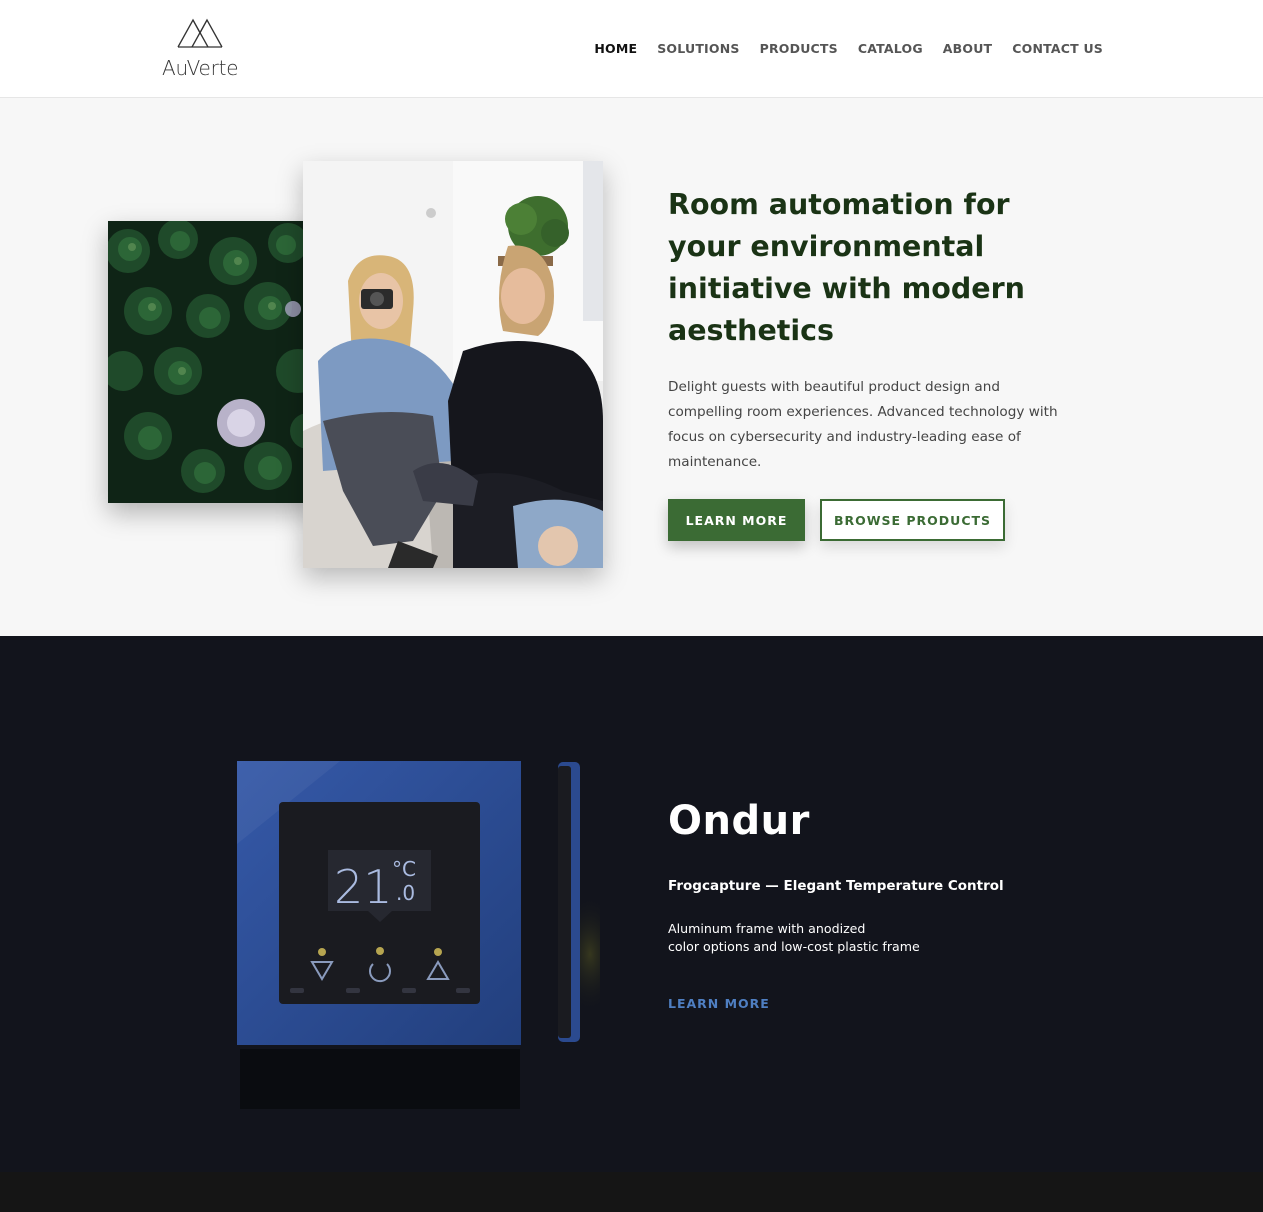 This screenshot has height=1212, width=1263. Describe the element at coordinates (631, 1192) in the screenshot. I see `footer-strip` at that location.